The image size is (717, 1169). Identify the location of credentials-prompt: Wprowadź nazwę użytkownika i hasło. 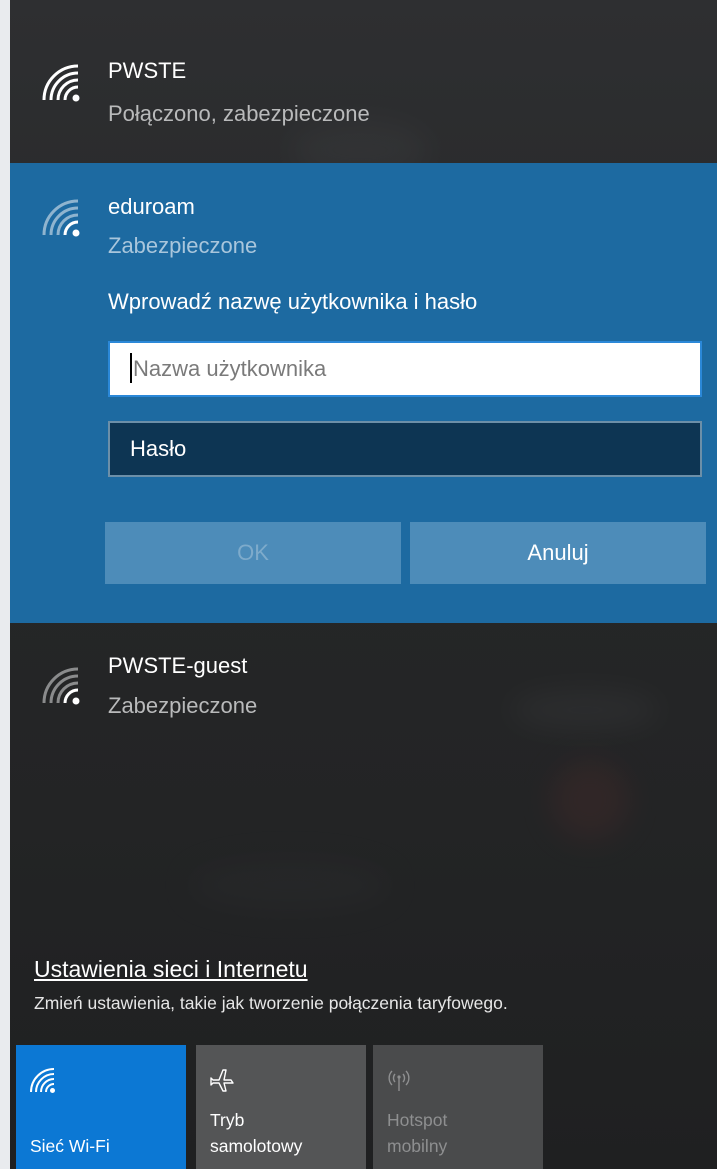
(293, 301).